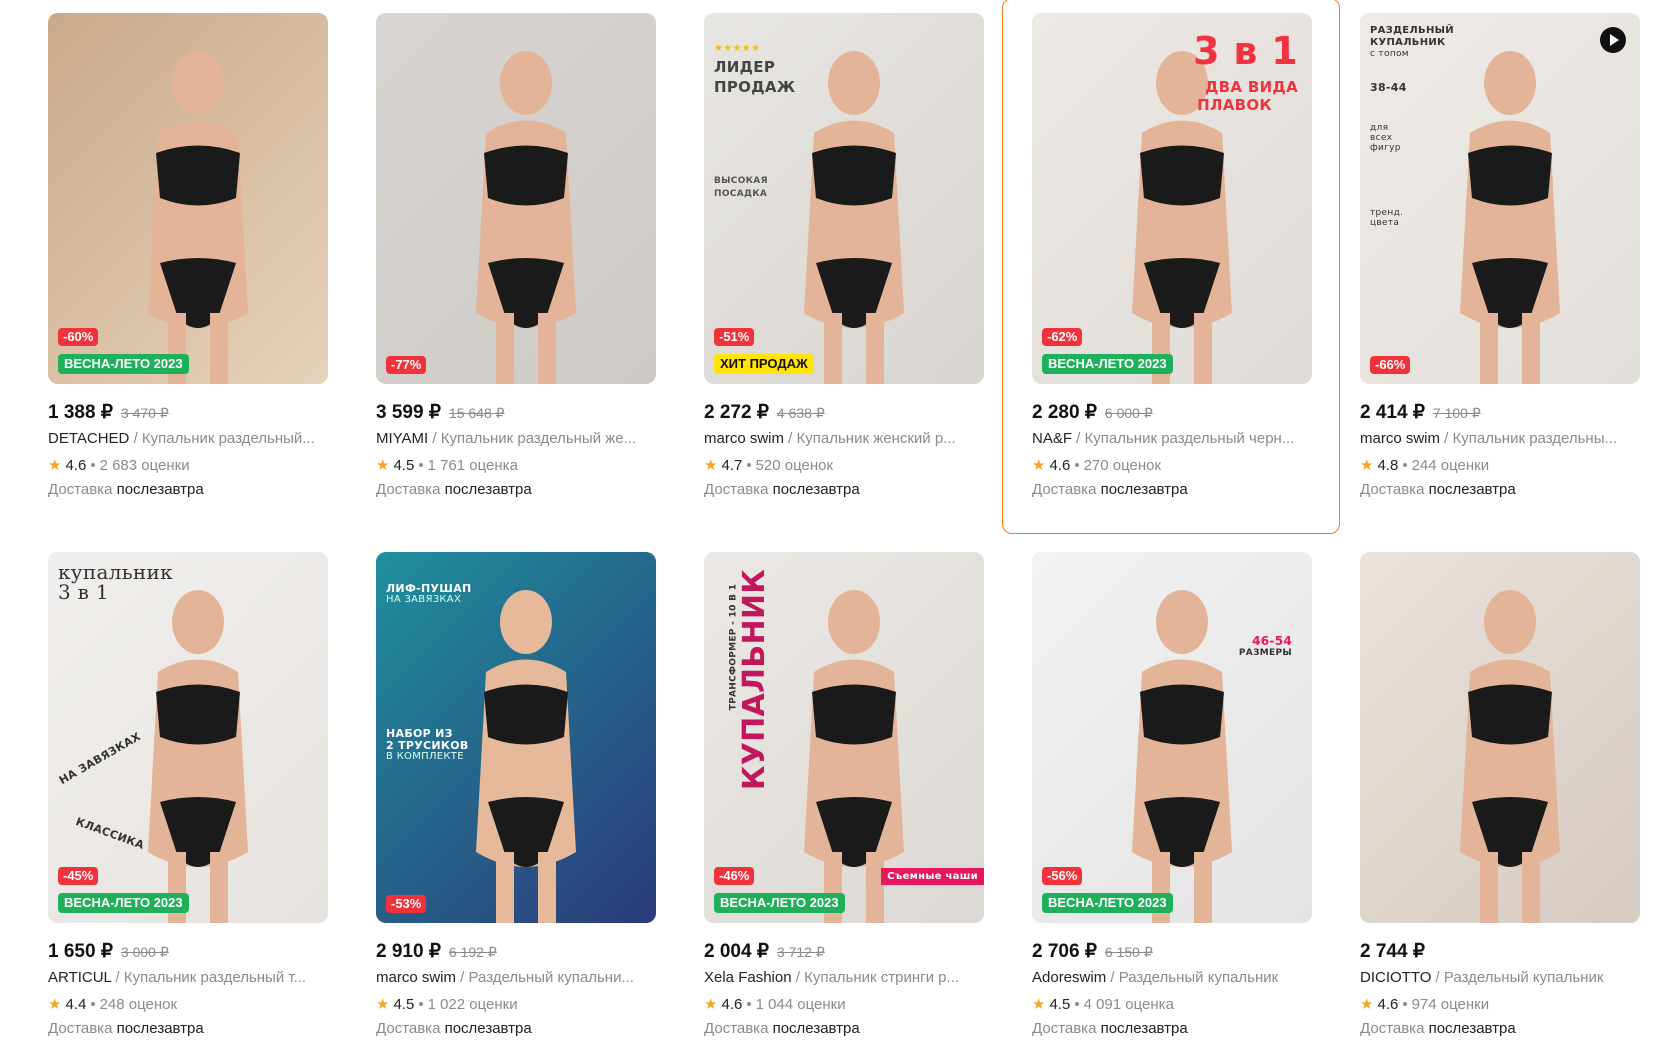 Image resolution: width=1680 pixels, height=1052 pixels. What do you see at coordinates (188, 413) in the screenshot?
I see `price-row: 1 388 ₽ 3 470 ₽` at bounding box center [188, 413].